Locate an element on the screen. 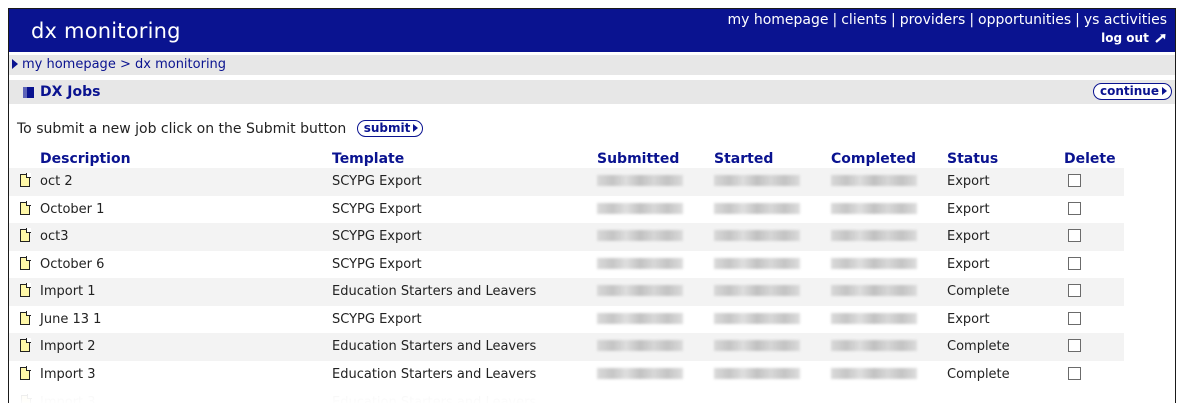  breadcrumb-arrow-icon is located at coordinates (15, 64).